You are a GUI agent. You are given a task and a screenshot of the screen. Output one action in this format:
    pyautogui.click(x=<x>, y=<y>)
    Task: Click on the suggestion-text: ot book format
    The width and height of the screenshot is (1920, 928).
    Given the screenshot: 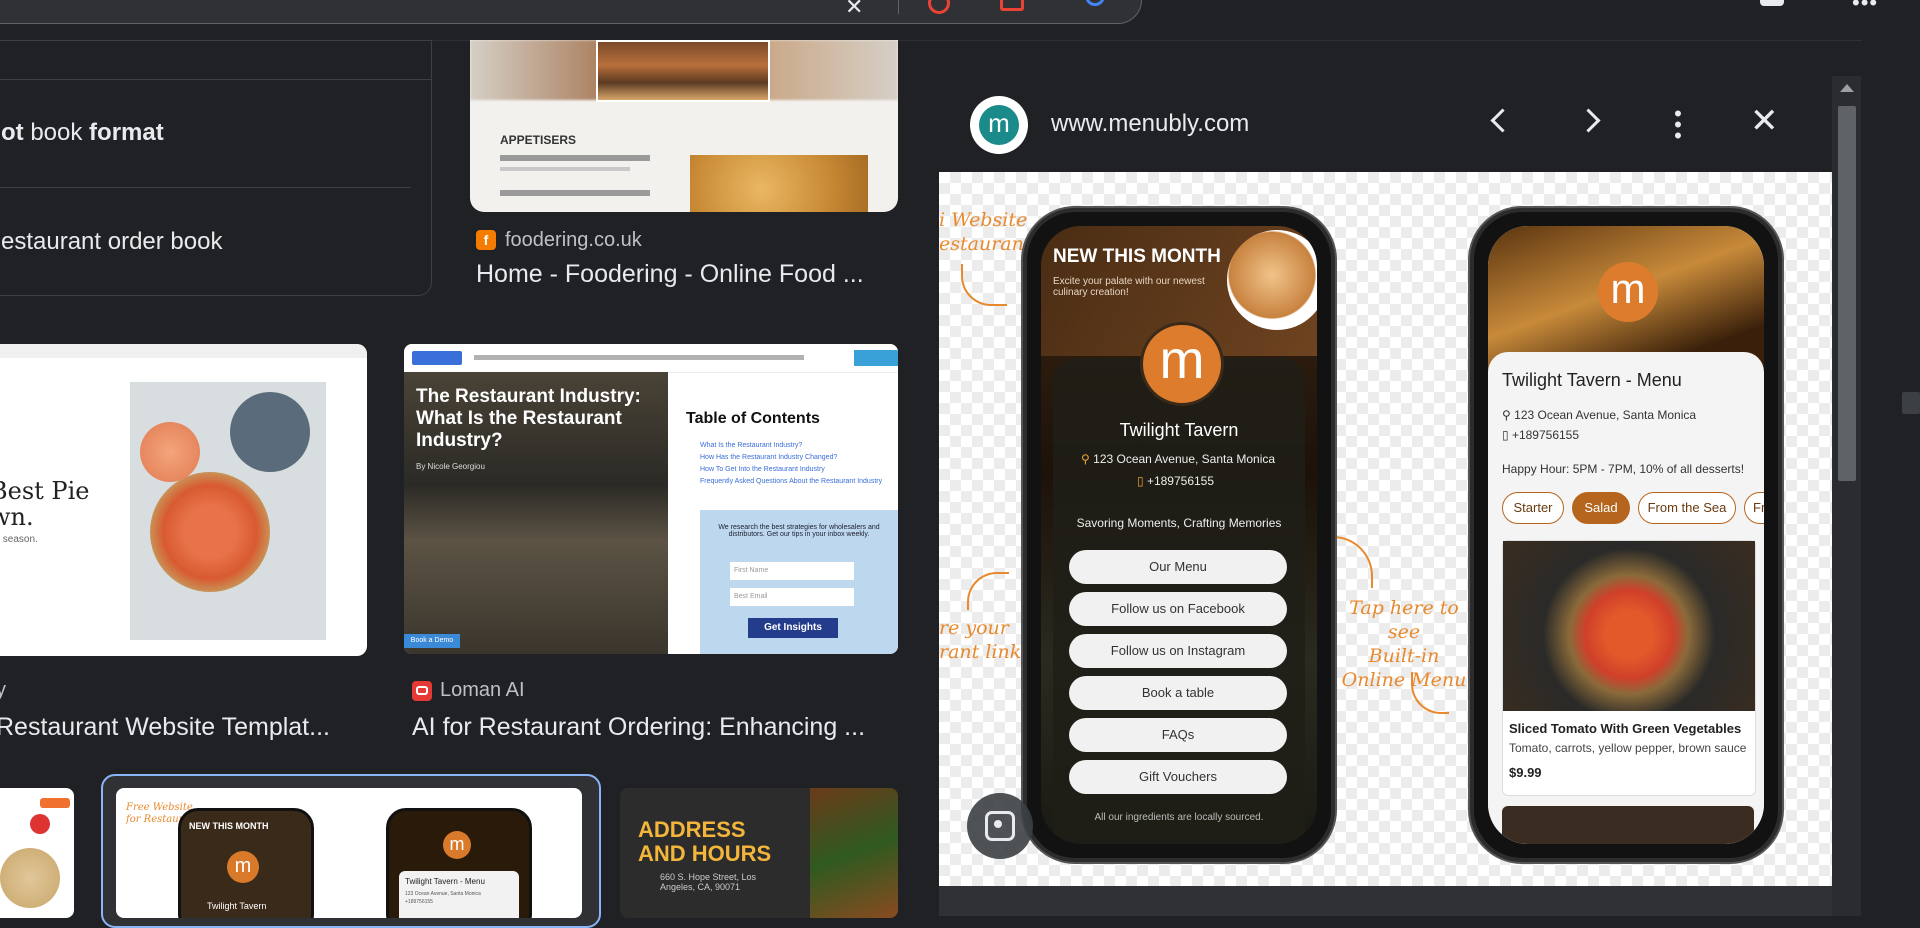 What is the action you would take?
    pyautogui.click(x=82, y=132)
    